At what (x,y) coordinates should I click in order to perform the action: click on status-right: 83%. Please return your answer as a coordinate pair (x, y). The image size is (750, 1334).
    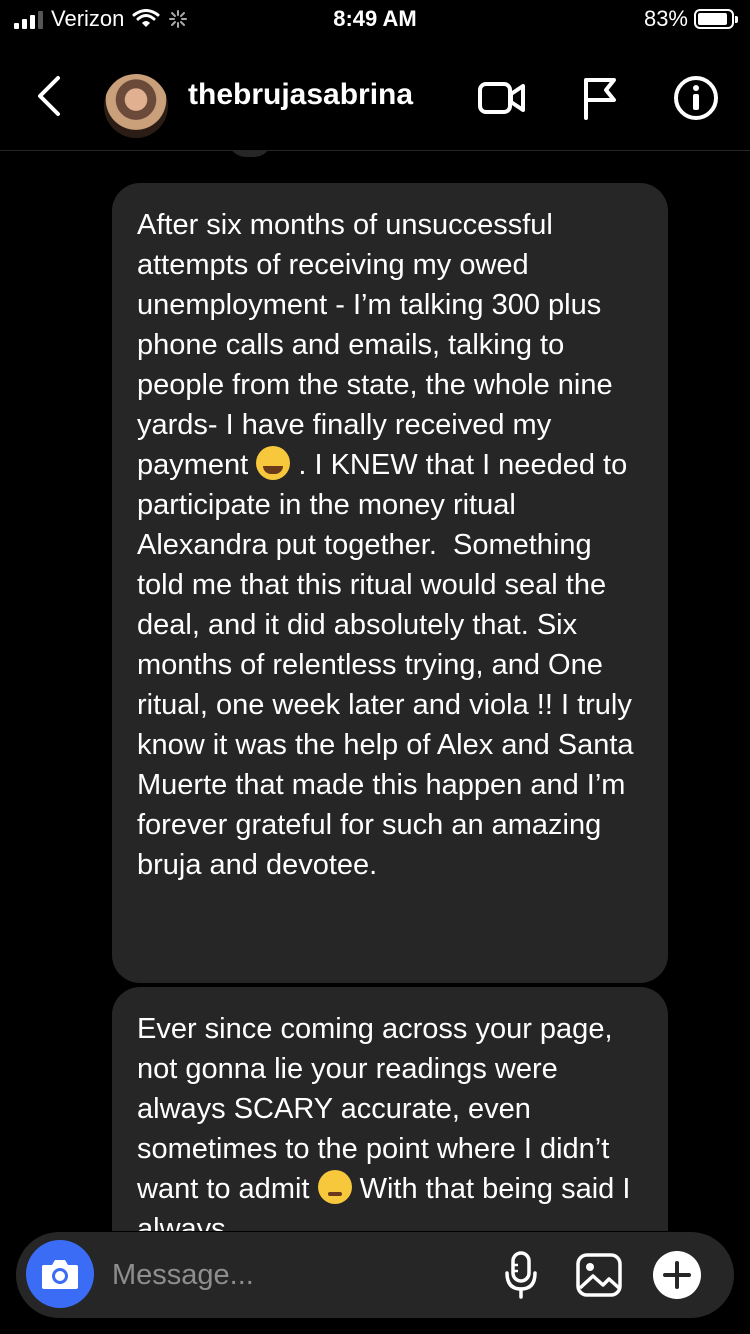
    Looking at the image, I should click on (690, 19).